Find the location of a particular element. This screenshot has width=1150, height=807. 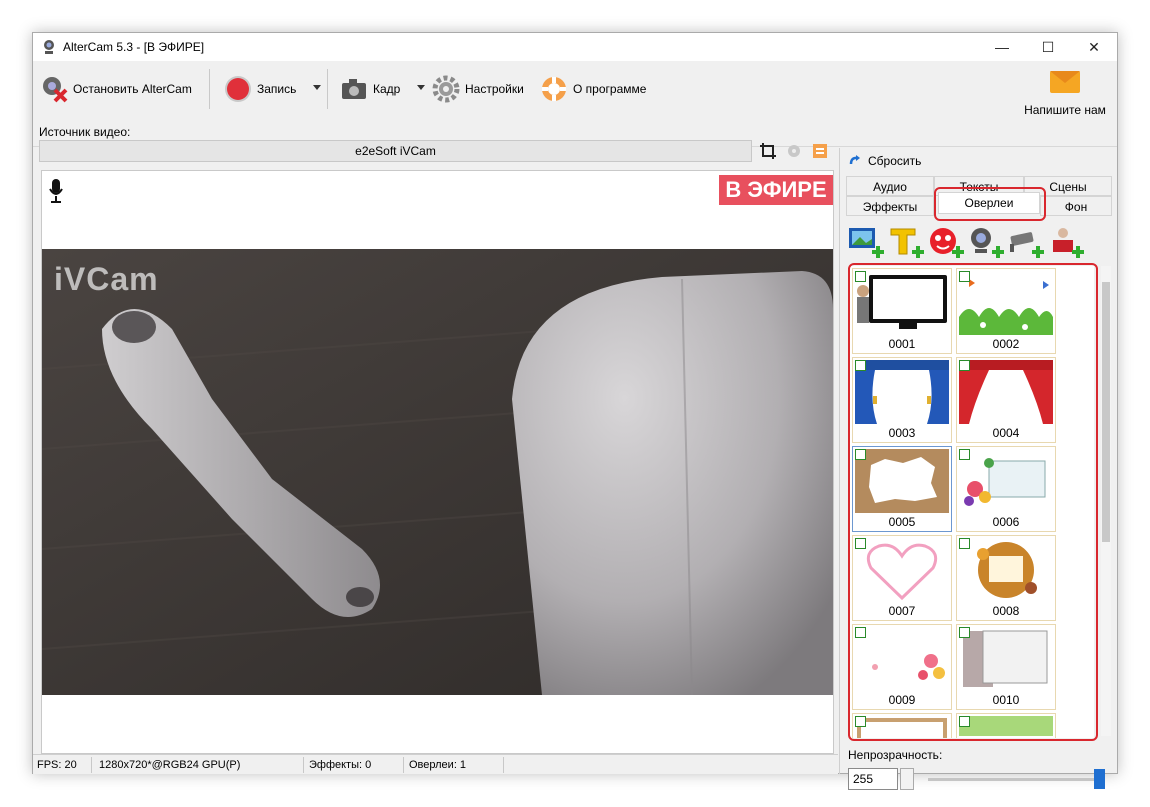

webcam-app-icon is located at coordinates (49, 47).